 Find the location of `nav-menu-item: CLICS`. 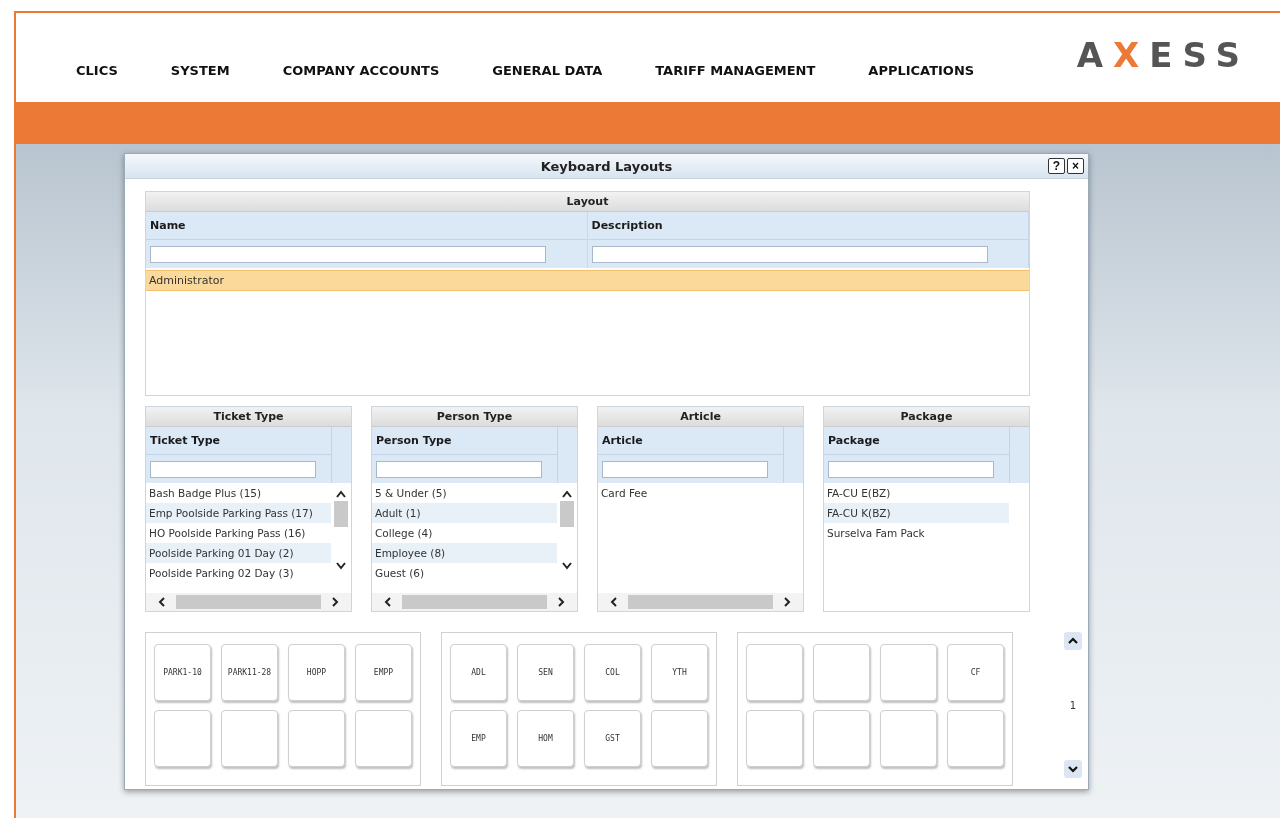

nav-menu-item: CLICS is located at coordinates (97, 70).